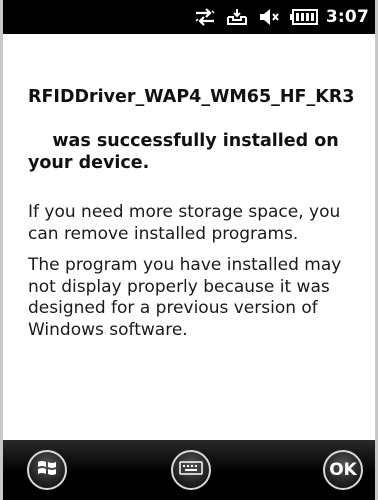 Image resolution: width=378 pixels, height=500 pixels. What do you see at coordinates (189, 17) in the screenshot?
I see `status-bar: 3:07` at bounding box center [189, 17].